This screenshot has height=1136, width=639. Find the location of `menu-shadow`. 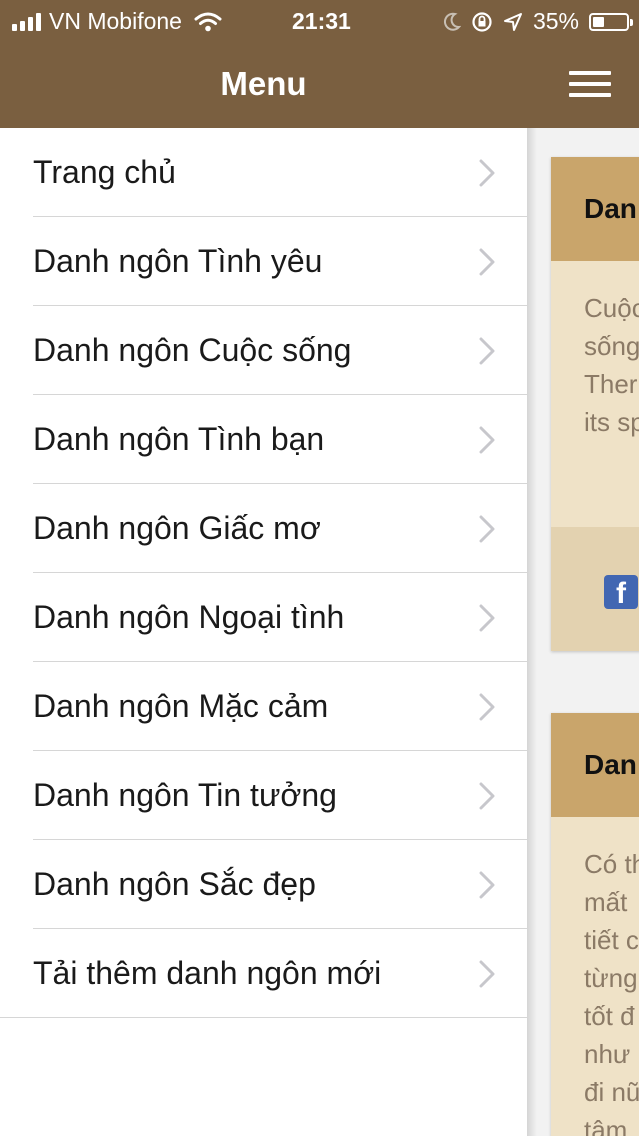

menu-shadow is located at coordinates (532, 632).